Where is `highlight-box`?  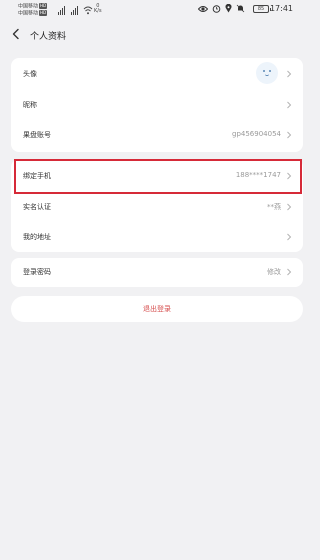 highlight-box is located at coordinates (158, 176).